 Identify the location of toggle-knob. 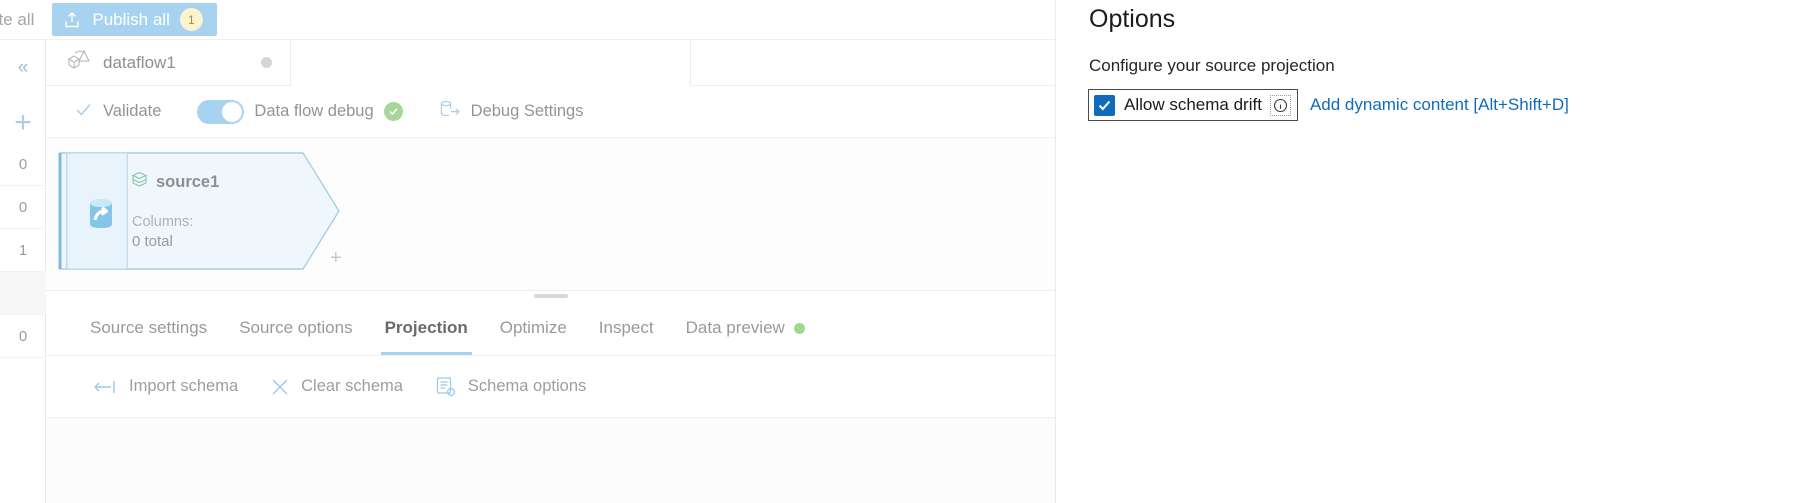
(232, 111).